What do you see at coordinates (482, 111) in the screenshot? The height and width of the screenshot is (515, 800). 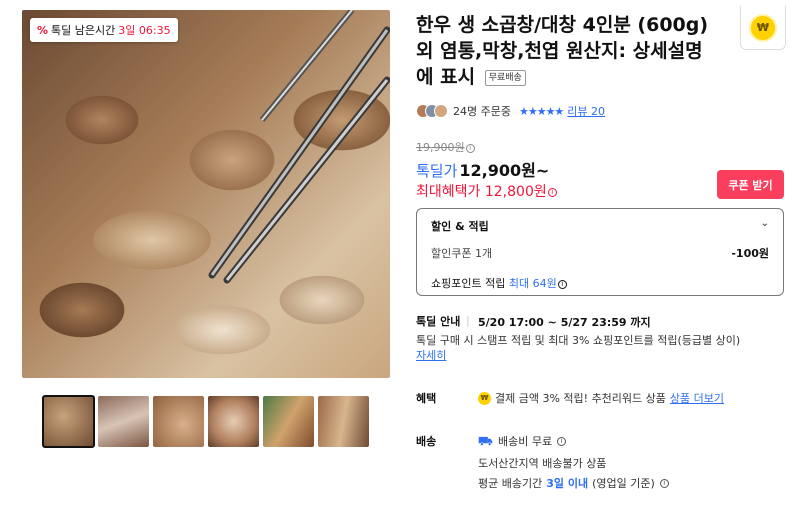 I see `buyers-count: 24명 주문중` at bounding box center [482, 111].